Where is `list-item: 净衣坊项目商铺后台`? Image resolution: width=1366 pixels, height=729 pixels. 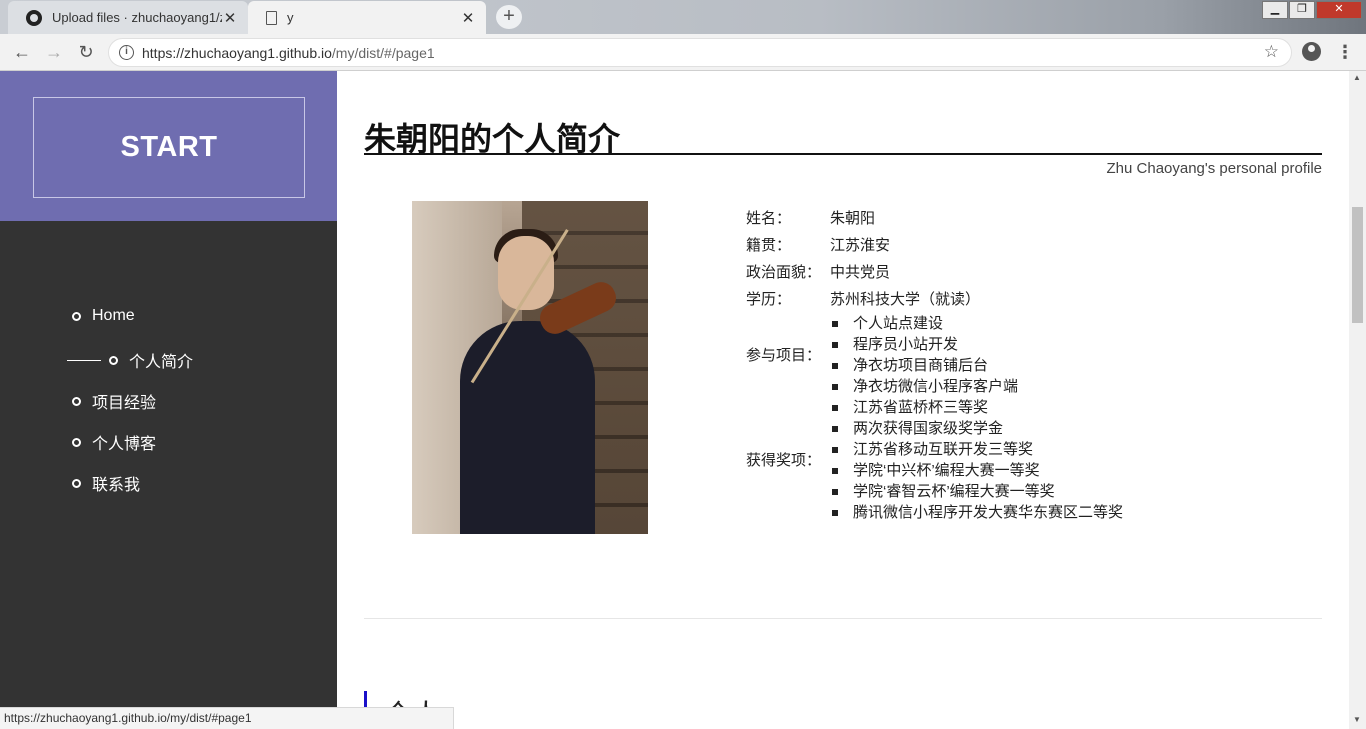
list-item: 净衣坊项目商铺后台 is located at coordinates (924, 365).